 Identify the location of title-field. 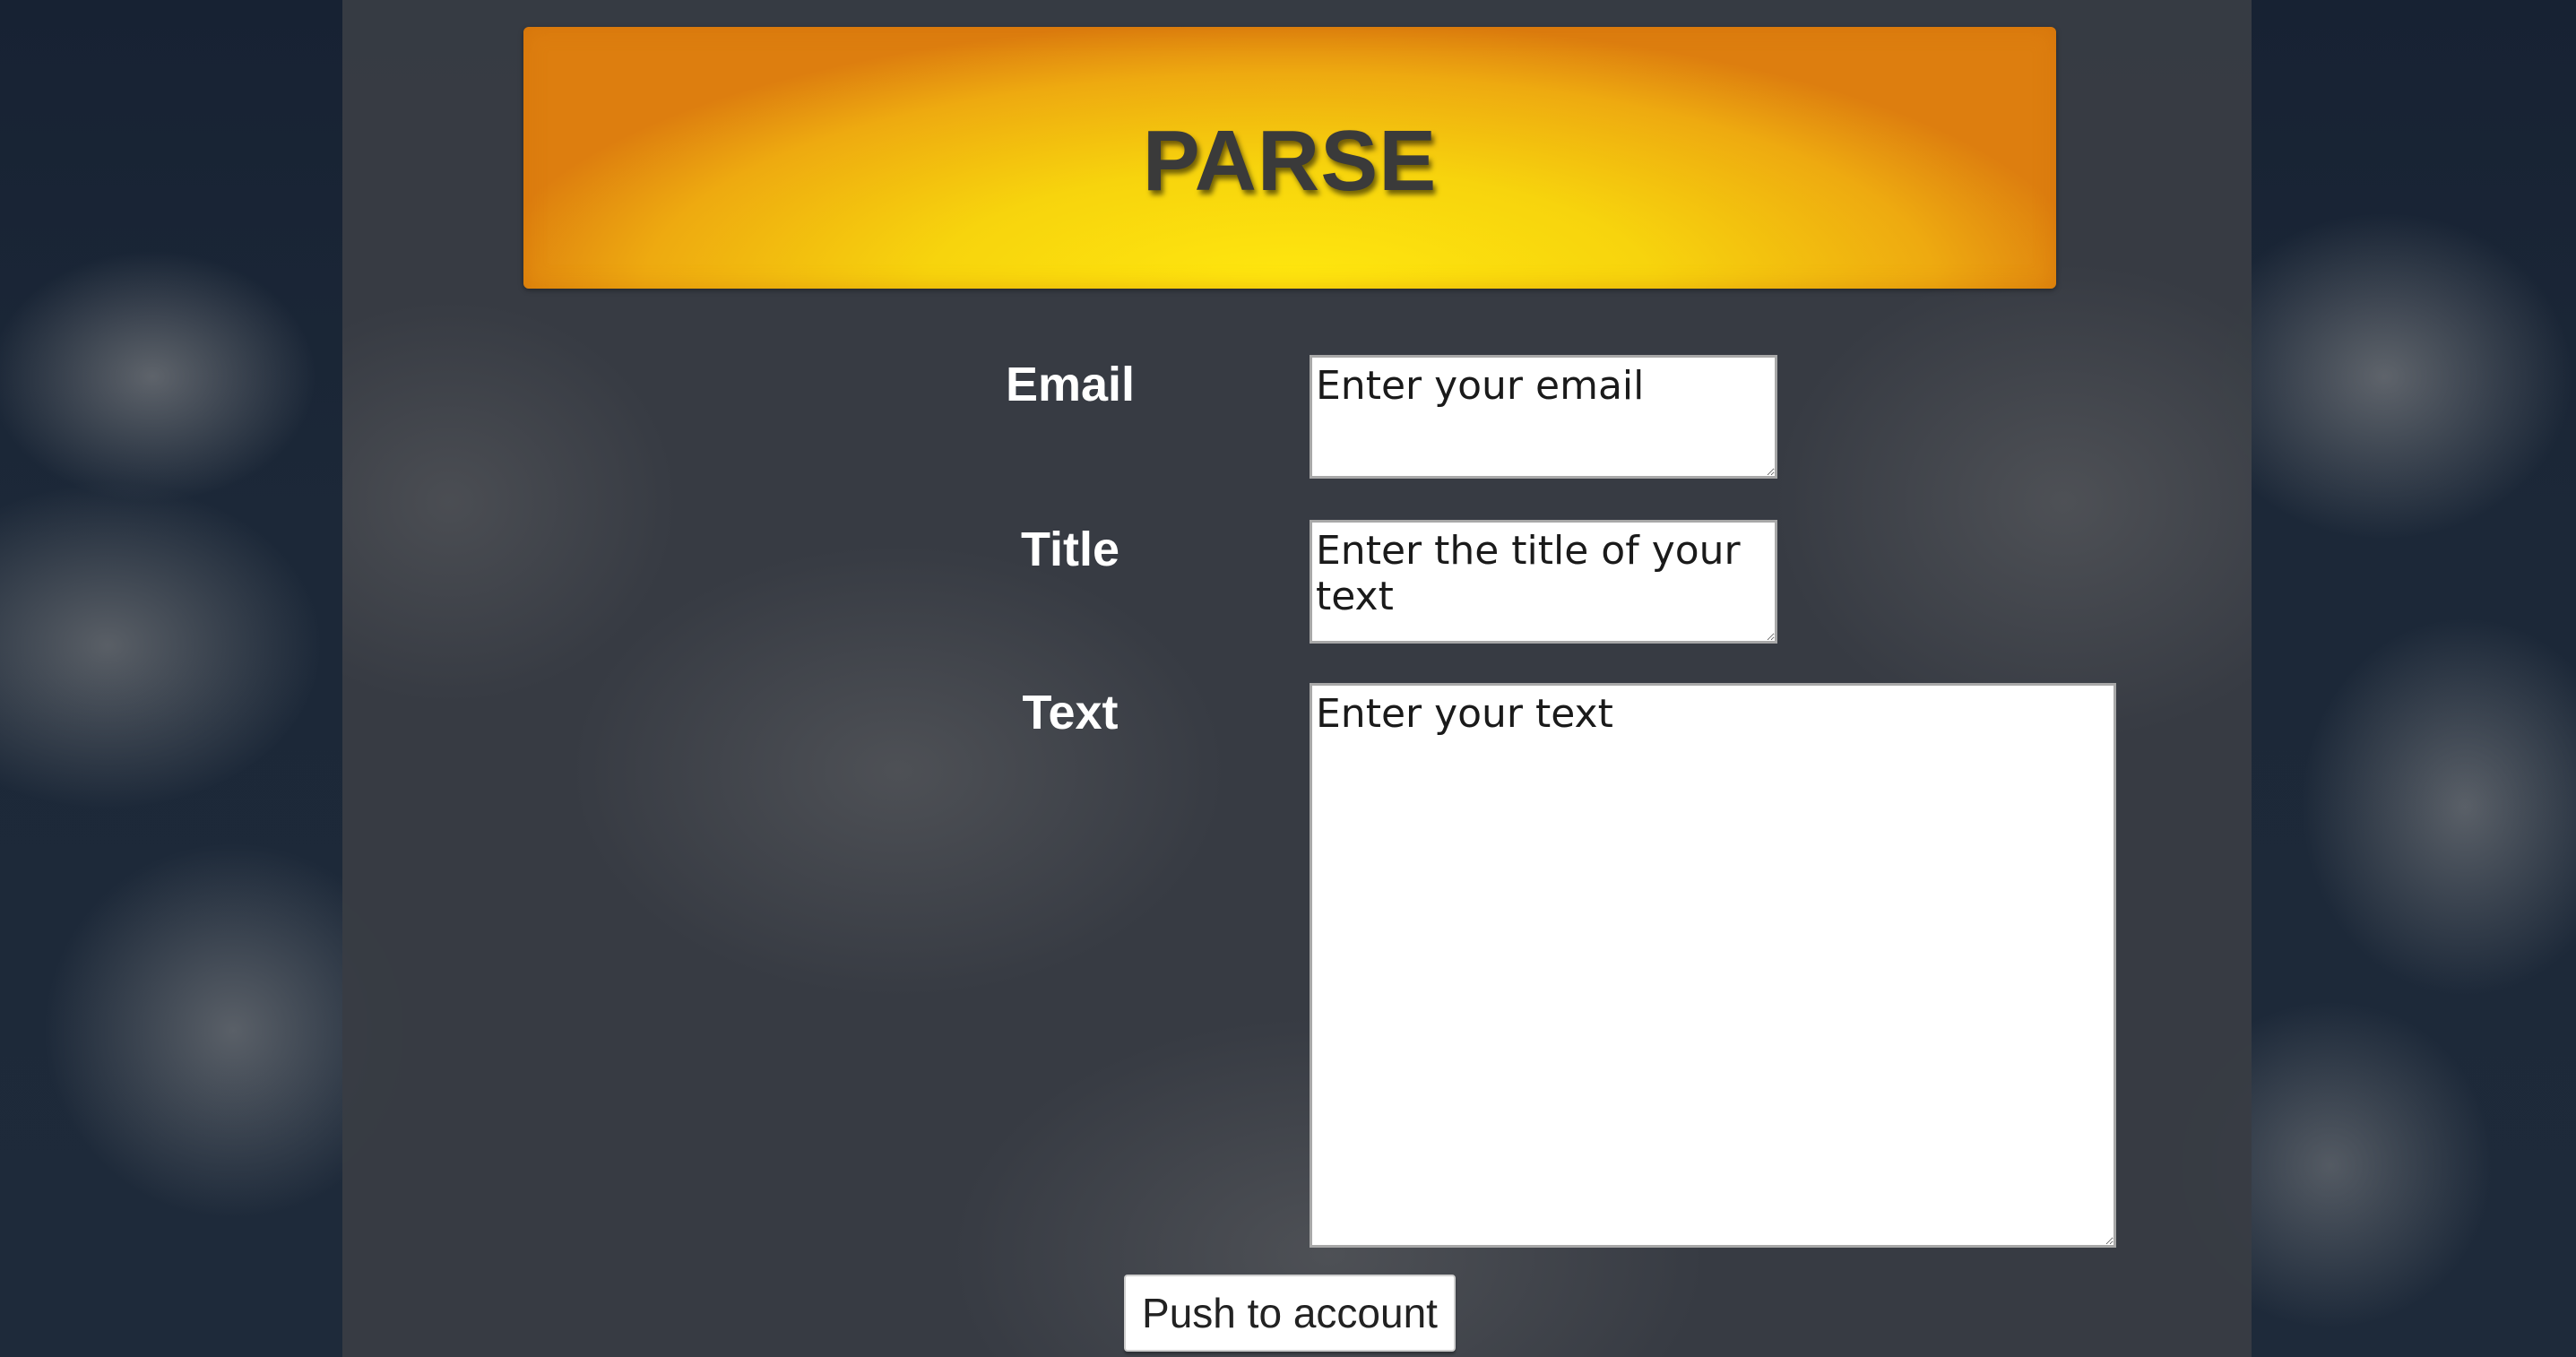
(1543, 582).